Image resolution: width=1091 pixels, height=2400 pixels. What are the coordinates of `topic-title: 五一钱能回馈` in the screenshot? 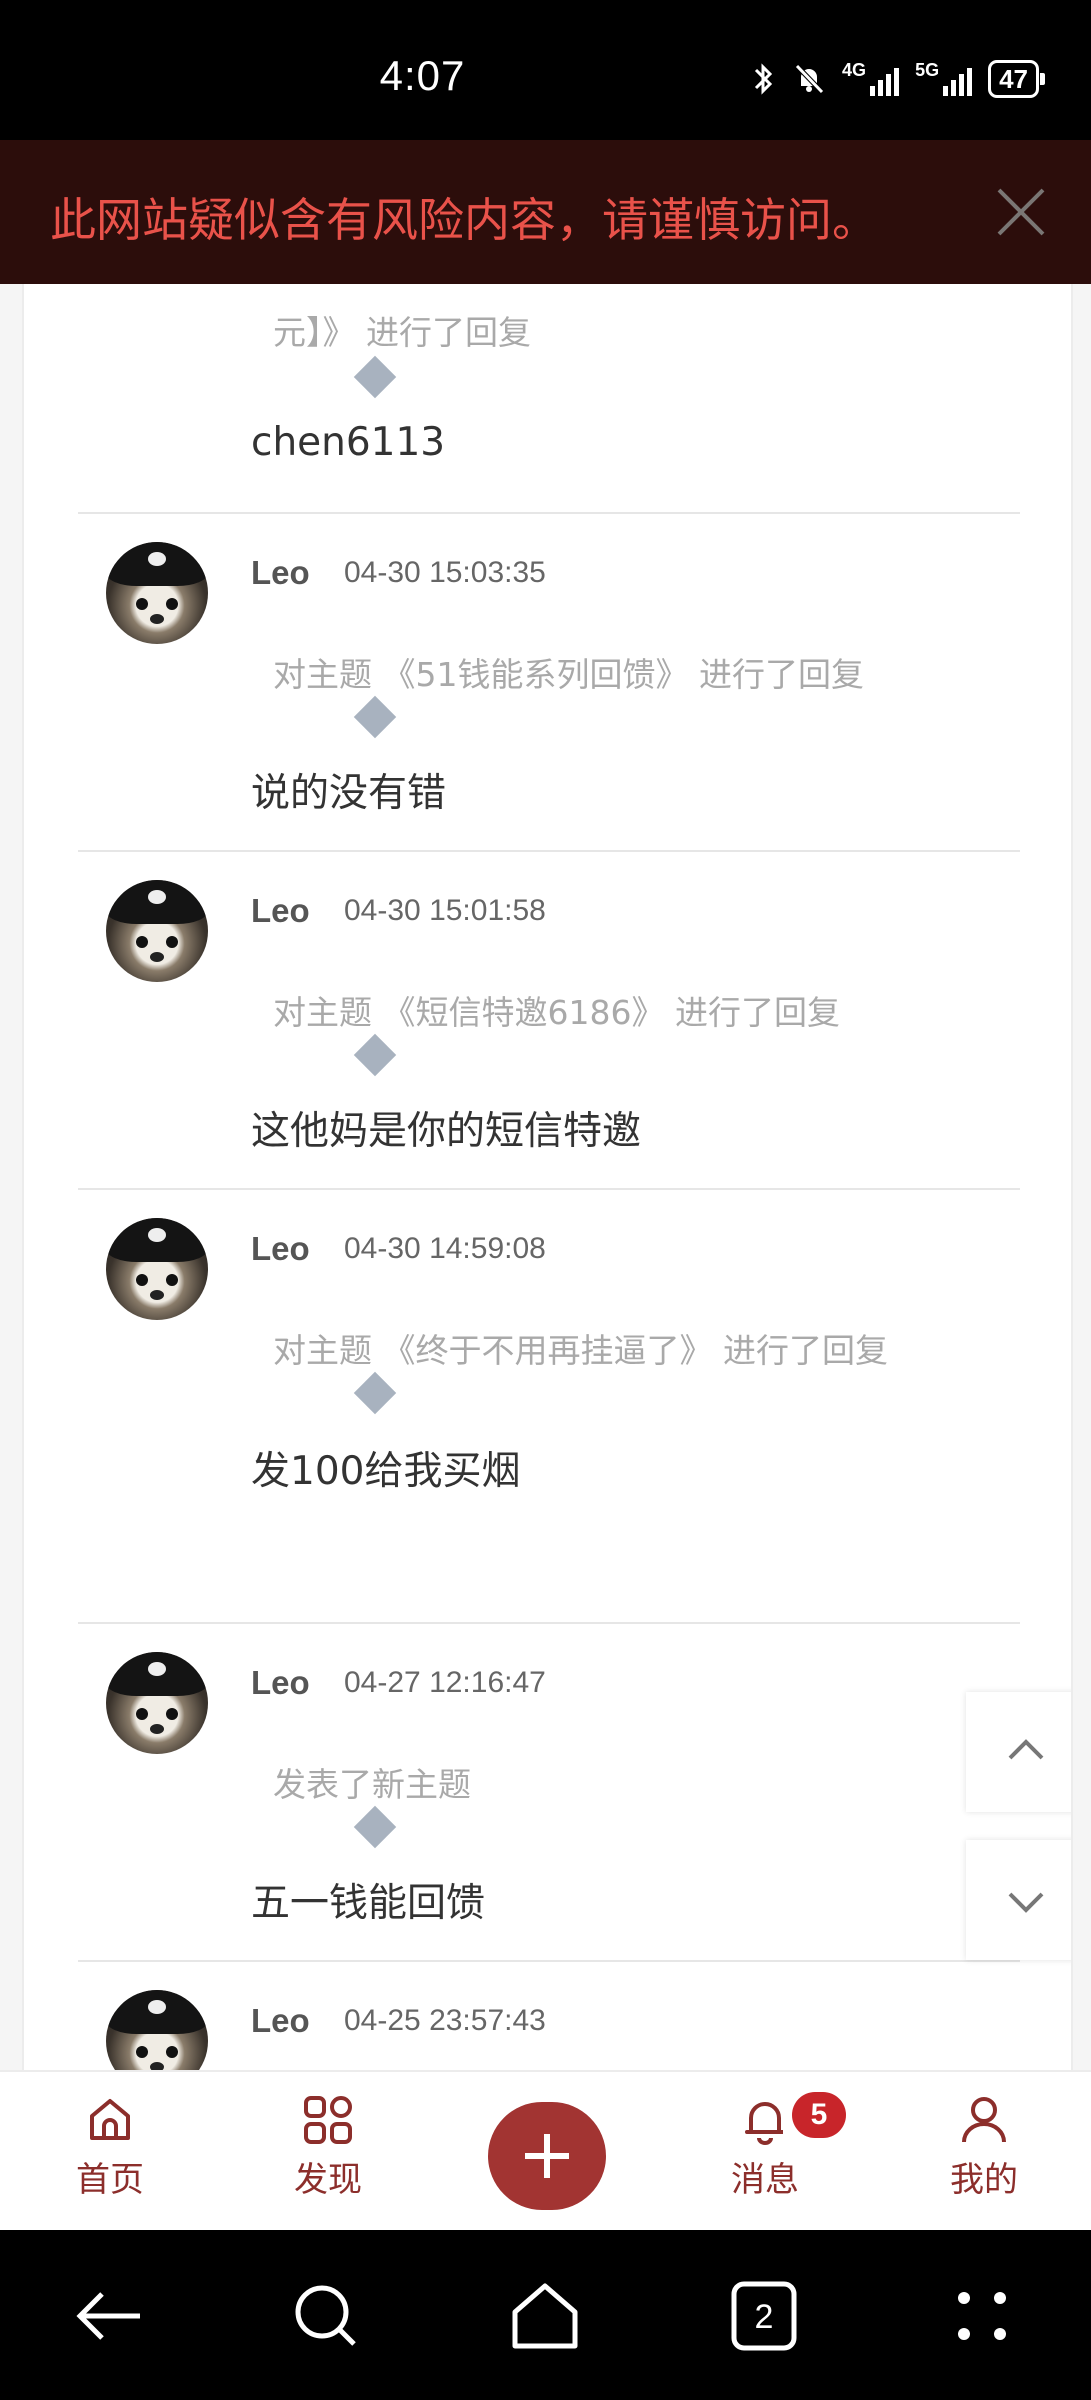 It's located at (368, 1900).